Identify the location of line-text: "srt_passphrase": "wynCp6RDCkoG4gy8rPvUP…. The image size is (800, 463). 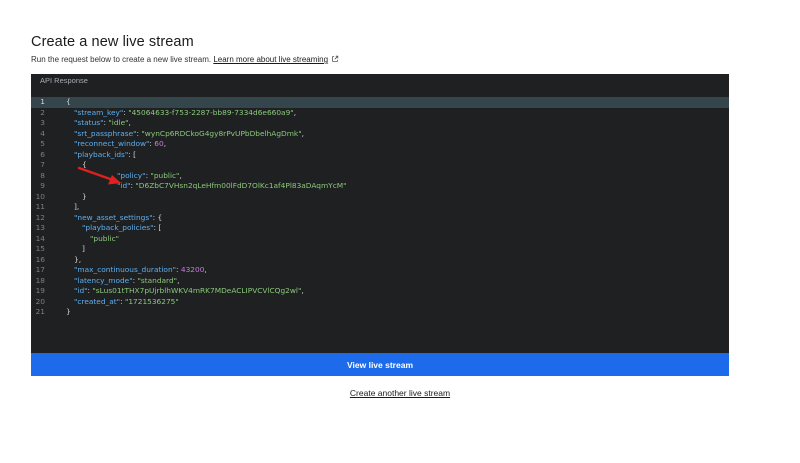
(189, 133).